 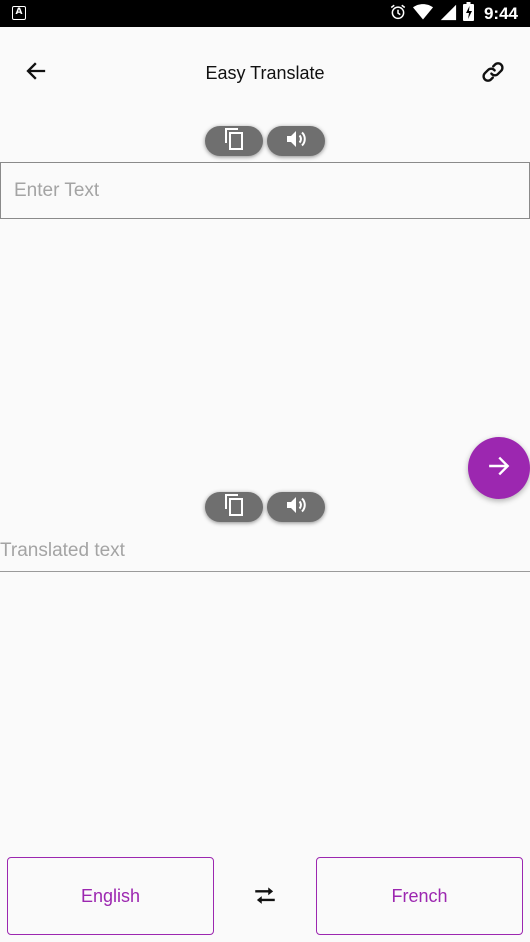 I want to click on status-time: 9:44, so click(x=500, y=13).